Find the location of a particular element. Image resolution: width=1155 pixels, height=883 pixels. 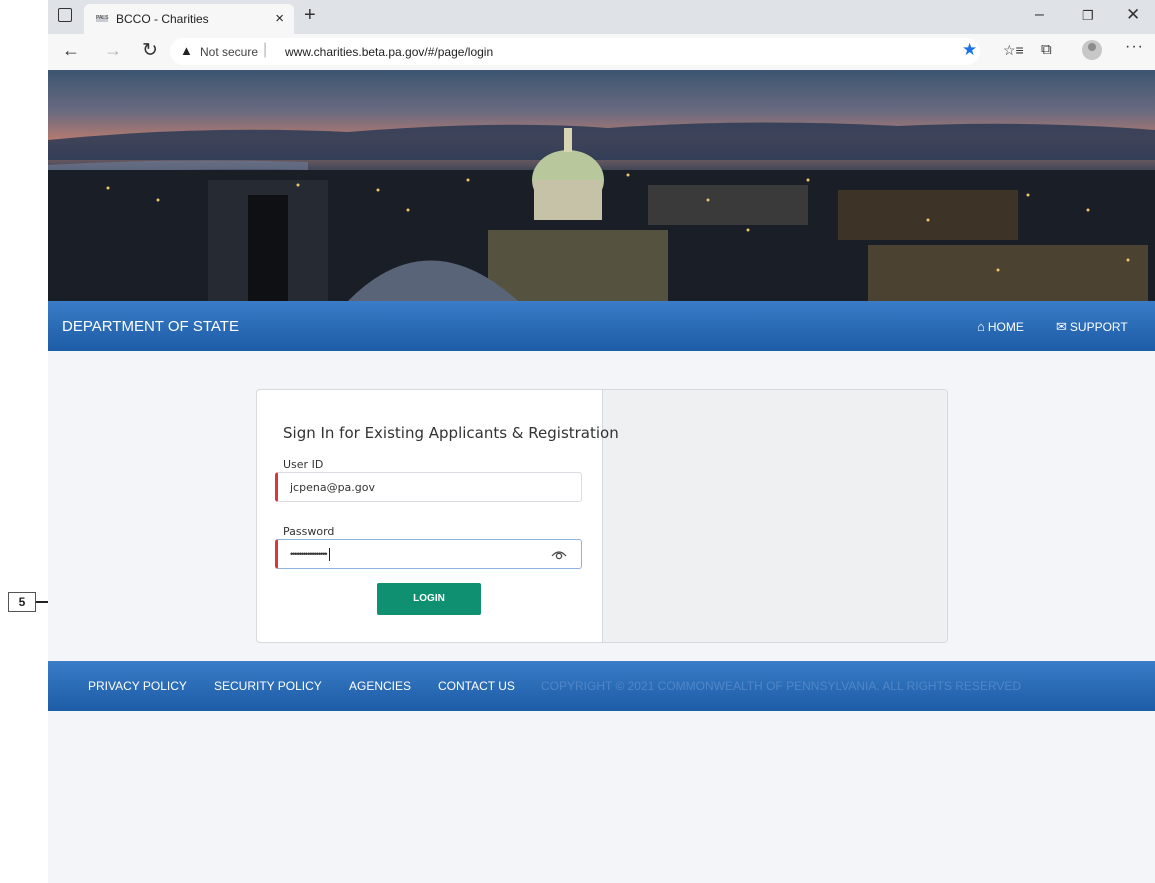

tab-title: BCCO - Charities is located at coordinates (162, 19).